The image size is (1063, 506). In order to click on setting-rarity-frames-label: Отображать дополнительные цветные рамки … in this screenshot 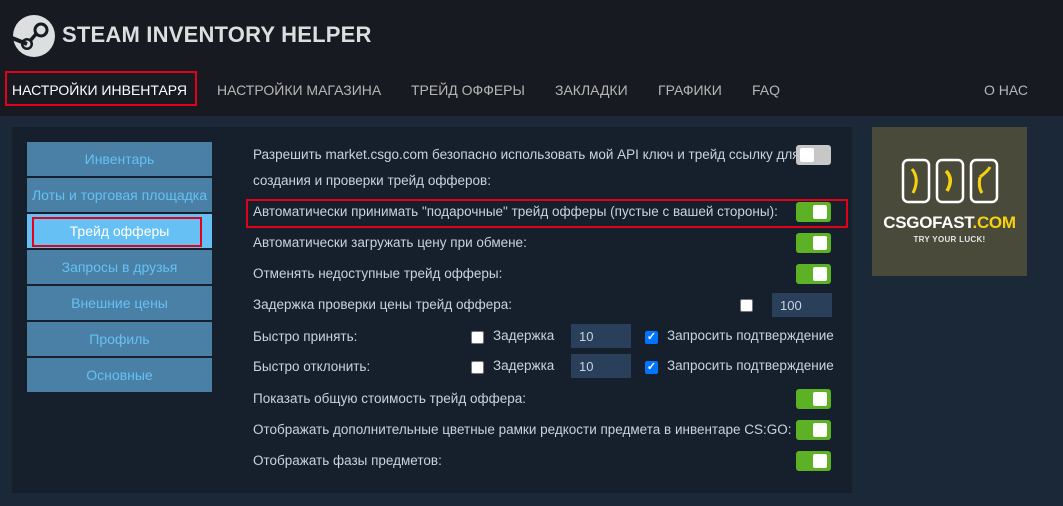, I will do `click(522, 429)`.